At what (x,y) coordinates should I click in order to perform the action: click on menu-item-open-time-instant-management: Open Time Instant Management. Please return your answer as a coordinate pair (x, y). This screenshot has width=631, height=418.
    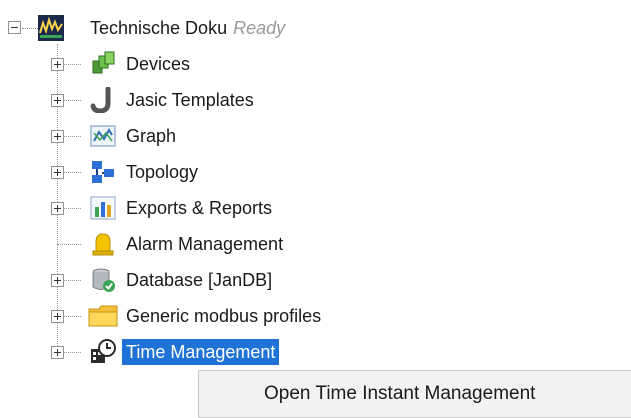
    Looking at the image, I should click on (415, 394).